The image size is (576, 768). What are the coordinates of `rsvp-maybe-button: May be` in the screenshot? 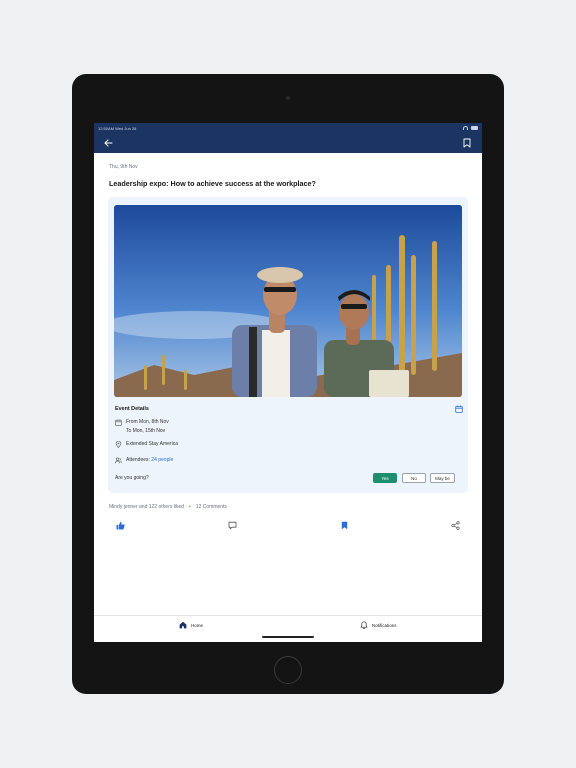 It's located at (442, 478).